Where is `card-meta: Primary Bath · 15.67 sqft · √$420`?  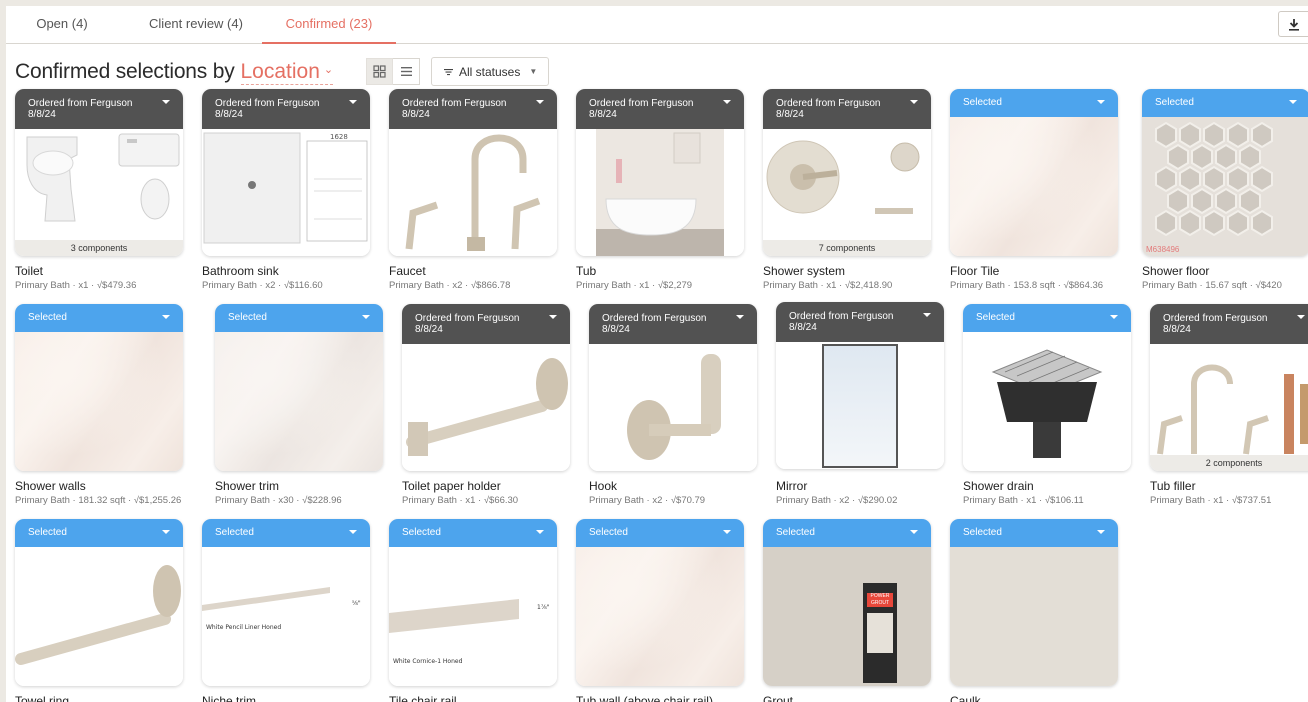 card-meta: Primary Bath · 15.67 sqft · √$420 is located at coordinates (1212, 285).